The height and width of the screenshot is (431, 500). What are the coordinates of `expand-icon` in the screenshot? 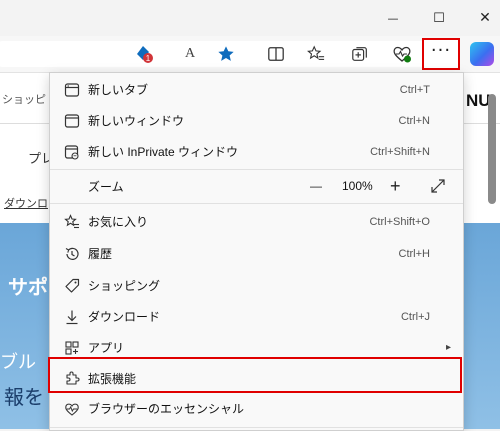 It's located at (438, 186).